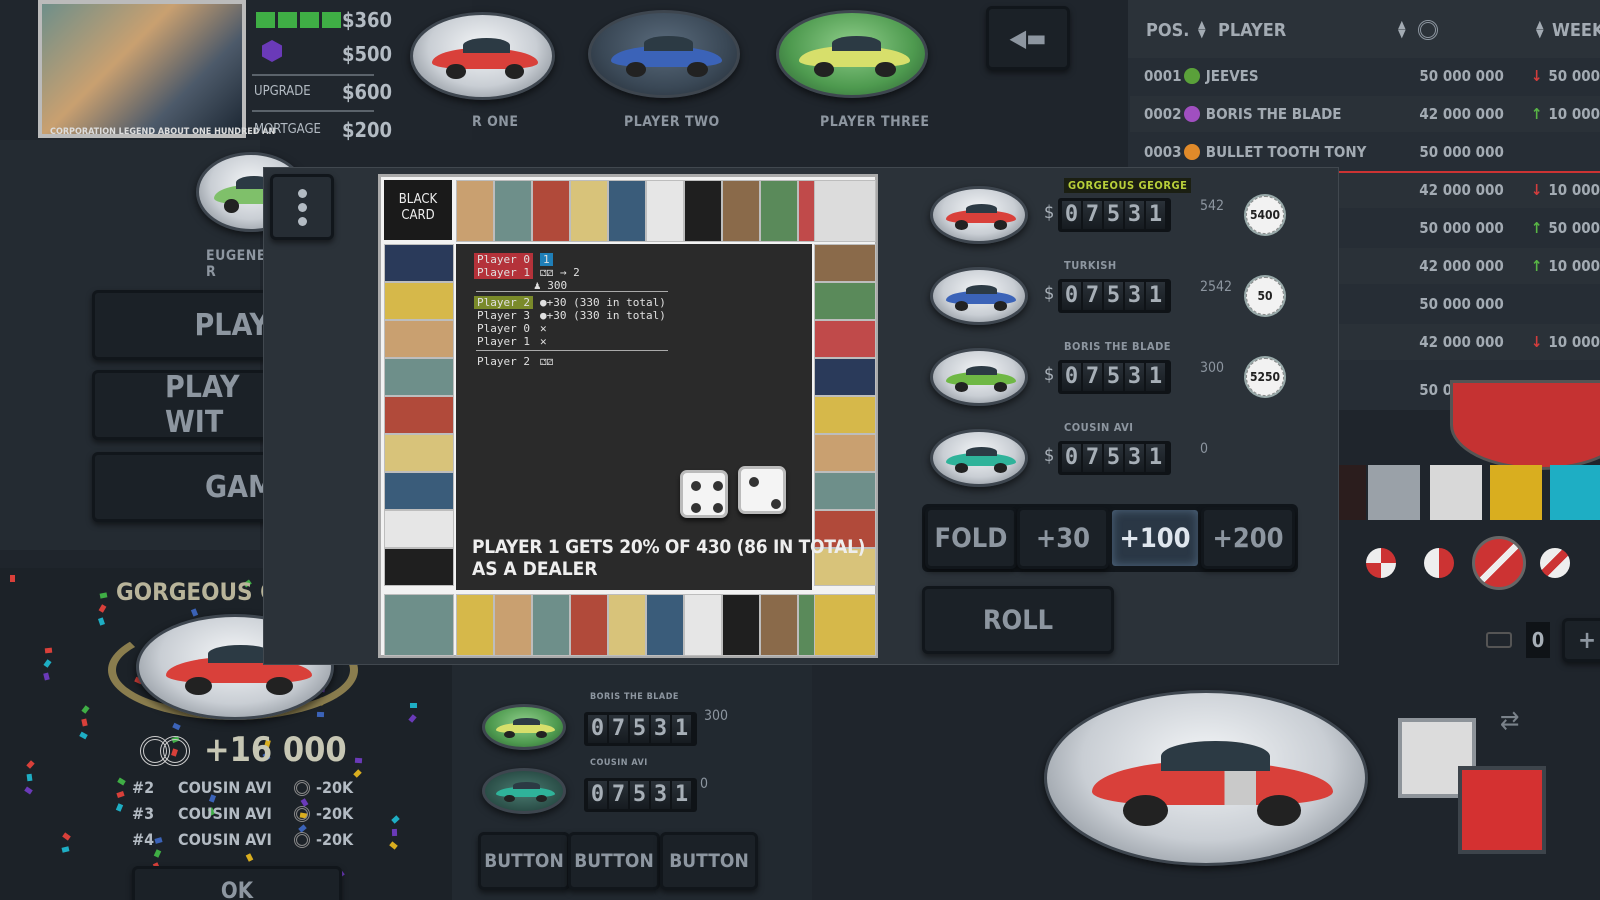 The width and height of the screenshot is (1600, 900). What do you see at coordinates (302, 840) in the screenshot?
I see `chip-icon` at bounding box center [302, 840].